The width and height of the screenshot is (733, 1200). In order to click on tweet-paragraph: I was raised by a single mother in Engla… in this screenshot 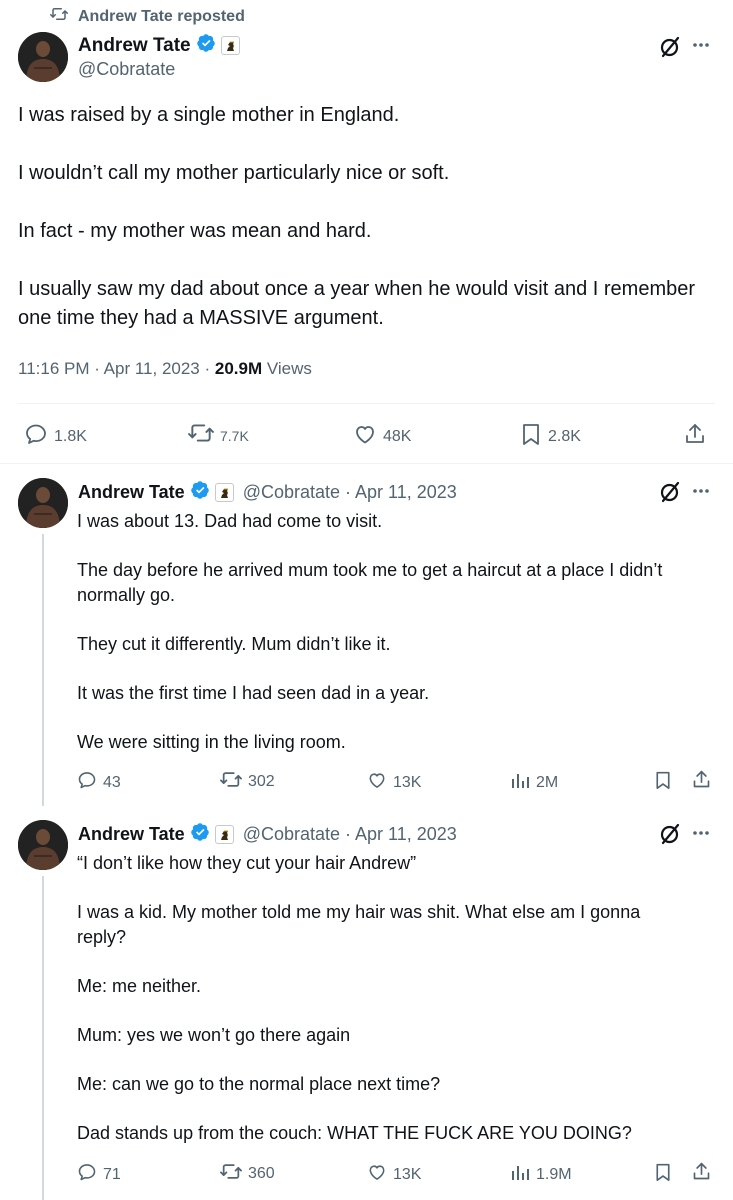, I will do `click(209, 115)`.